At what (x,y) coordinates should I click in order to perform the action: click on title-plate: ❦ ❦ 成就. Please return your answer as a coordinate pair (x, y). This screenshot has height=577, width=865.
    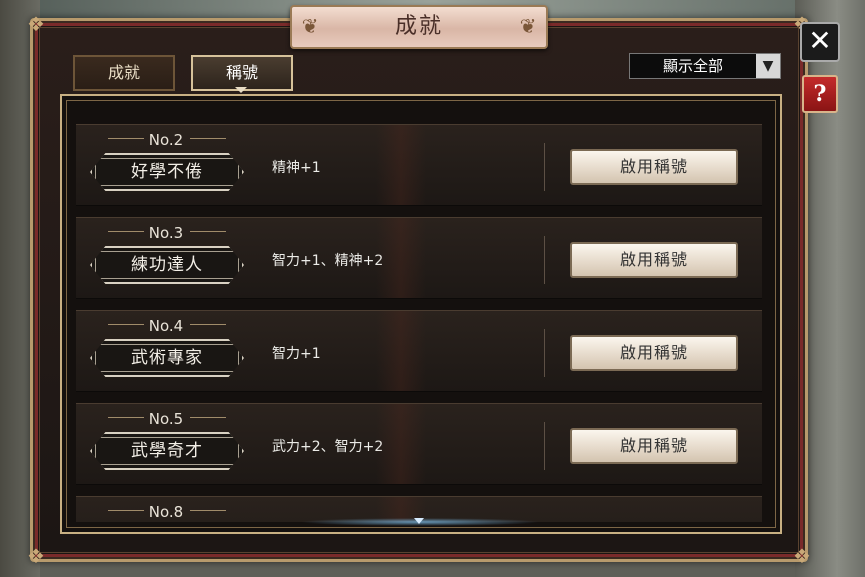
    Looking at the image, I should click on (419, 27).